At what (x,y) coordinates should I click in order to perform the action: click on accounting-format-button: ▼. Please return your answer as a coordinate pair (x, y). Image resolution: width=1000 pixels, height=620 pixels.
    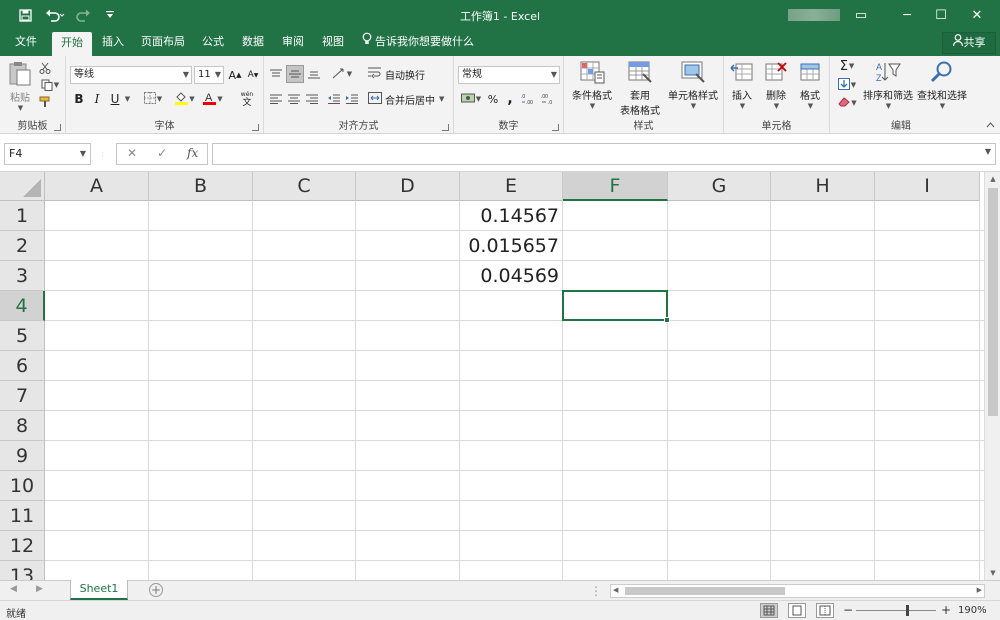
    Looking at the image, I should click on (471, 99).